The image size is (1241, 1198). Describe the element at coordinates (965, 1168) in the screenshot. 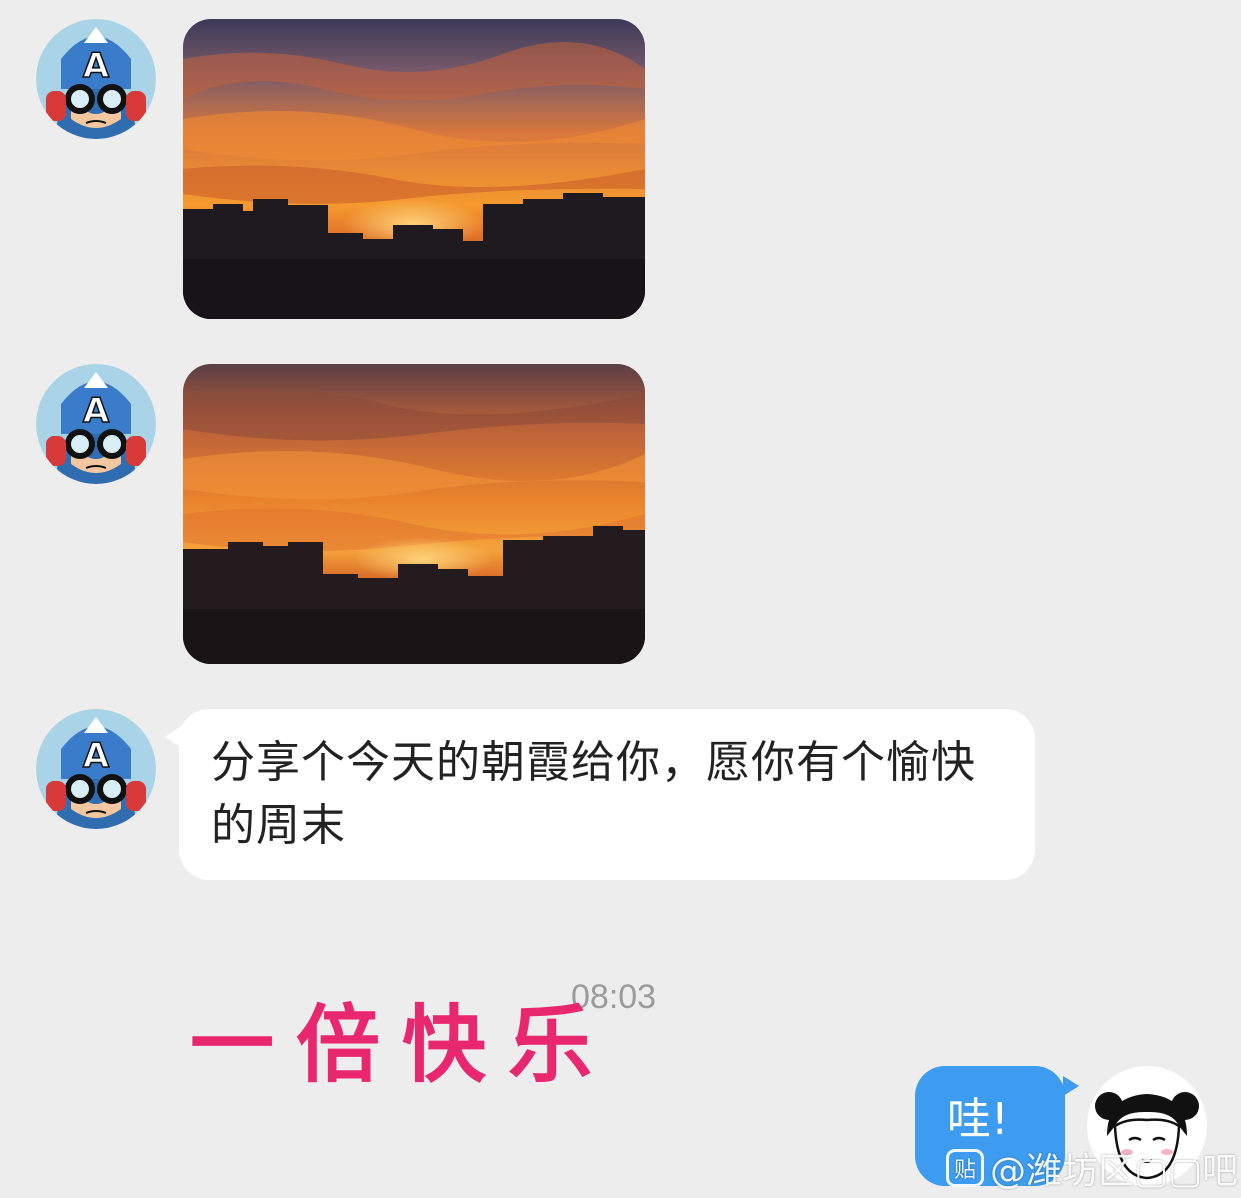

I see `tieba-logo-icon: 贴` at that location.